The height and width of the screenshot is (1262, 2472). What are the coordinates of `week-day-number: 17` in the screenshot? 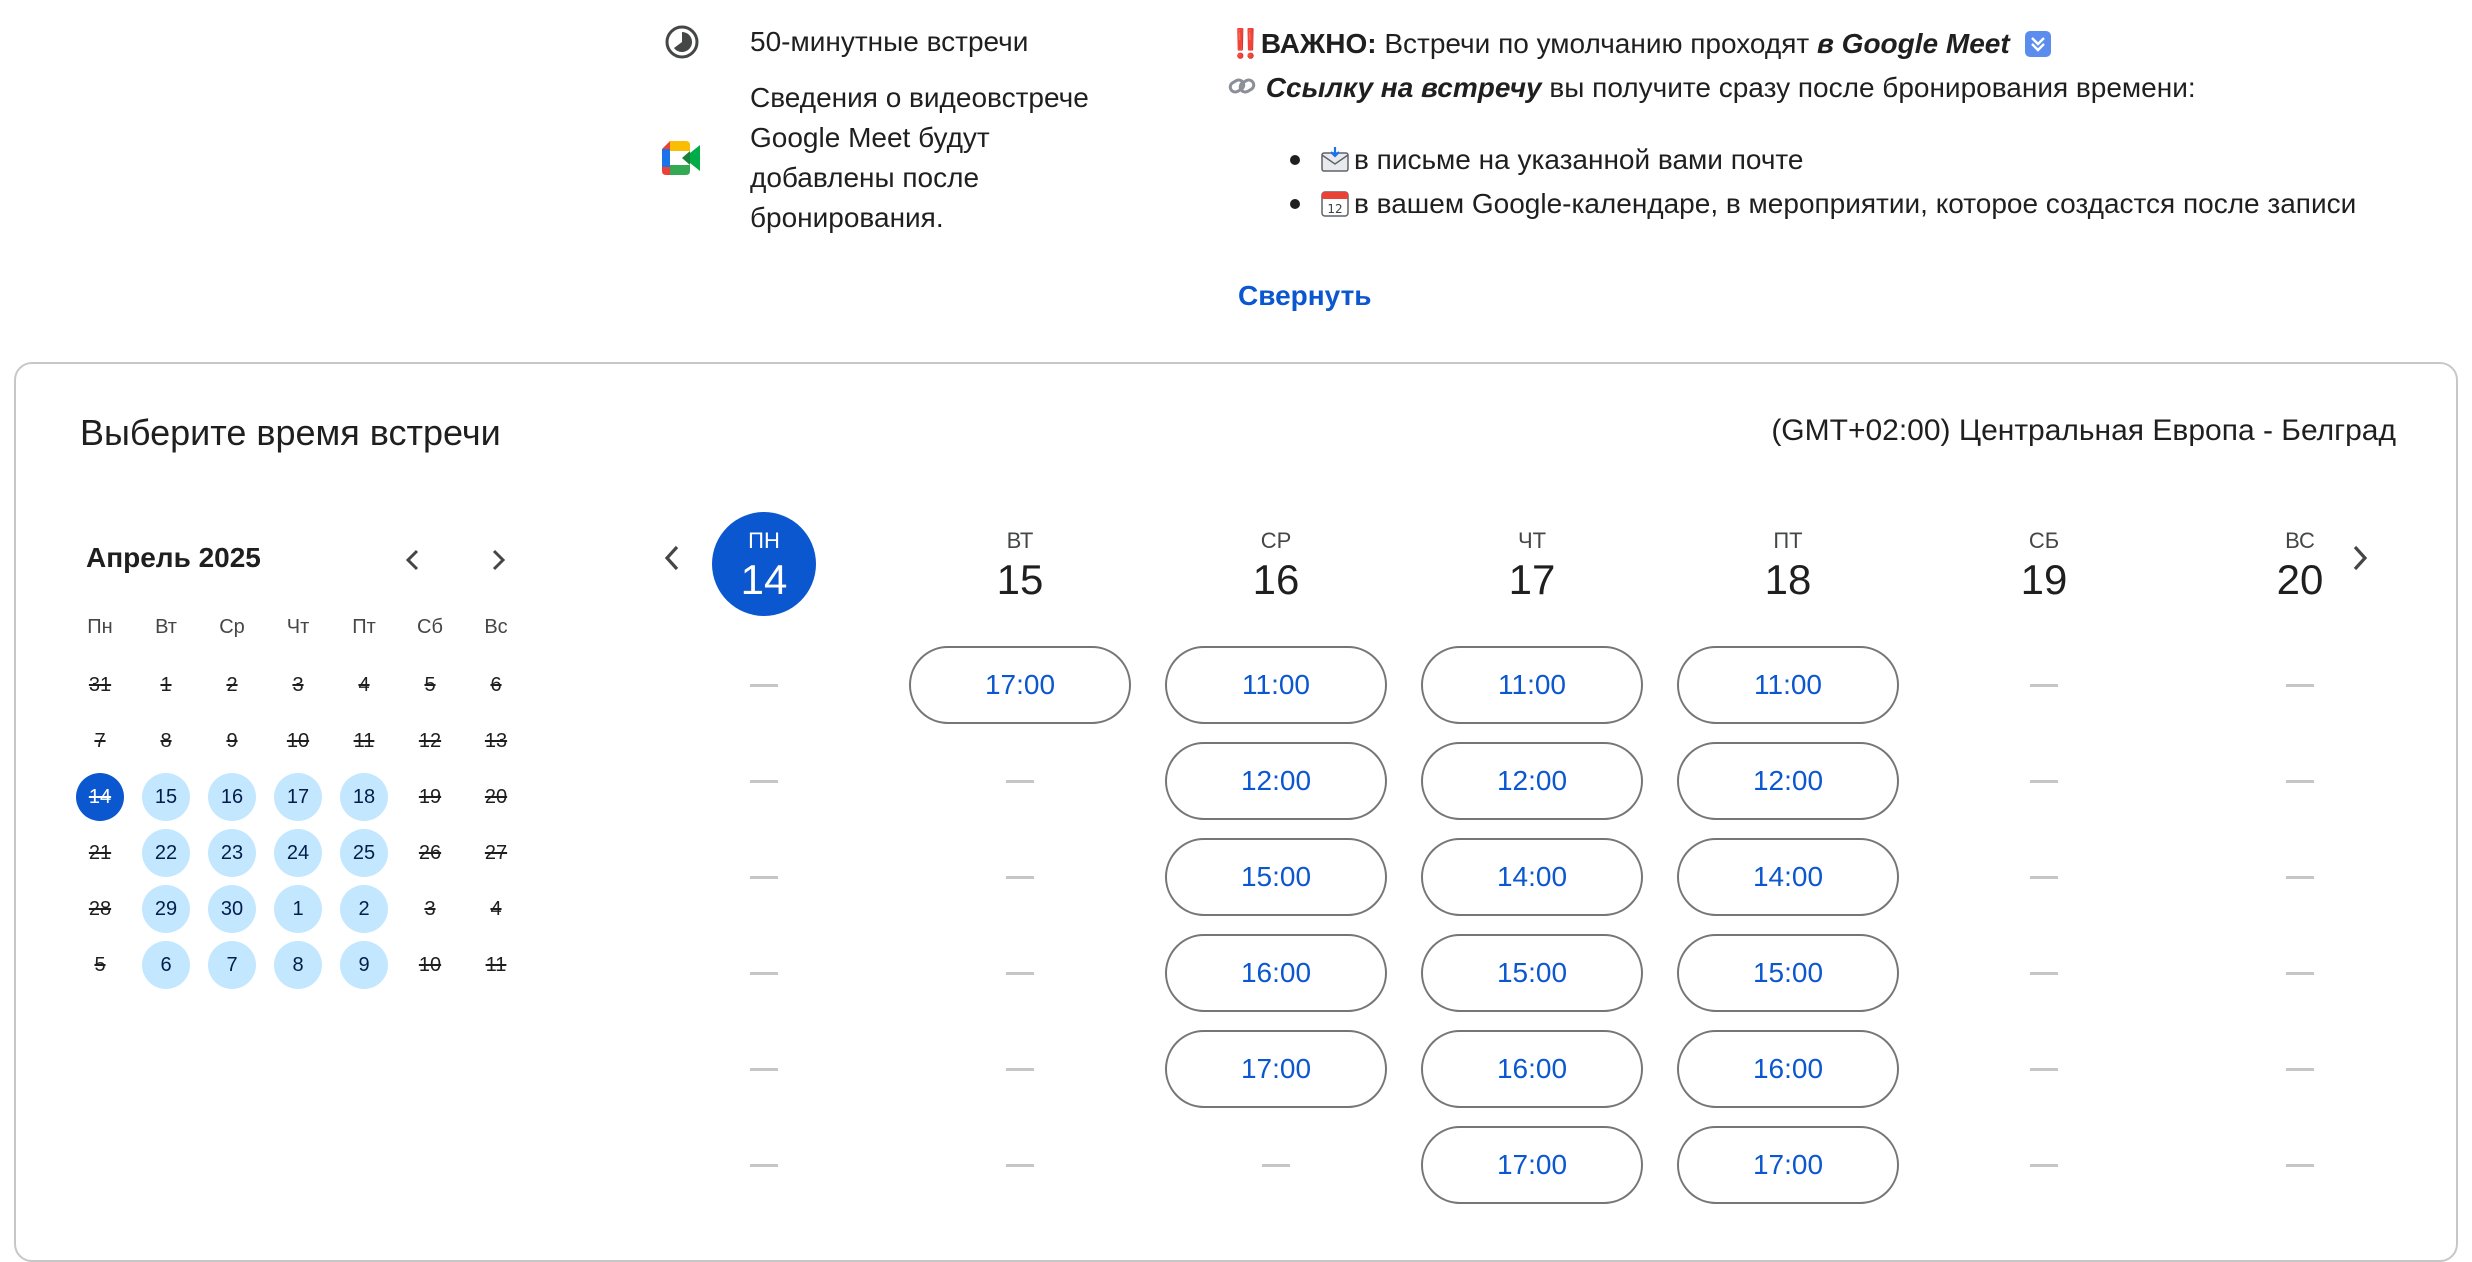 It's located at (1532, 579).